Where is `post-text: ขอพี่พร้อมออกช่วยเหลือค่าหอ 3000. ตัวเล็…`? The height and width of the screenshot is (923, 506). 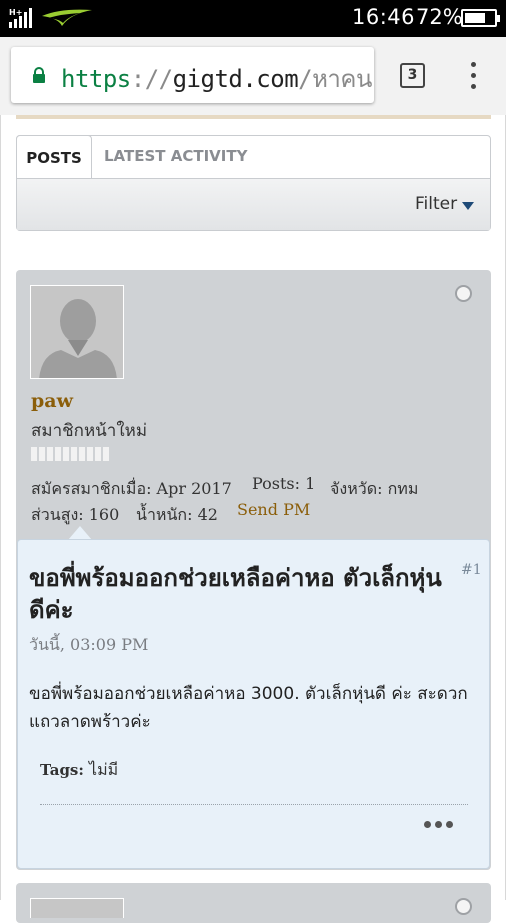
post-text: ขอพี่พร้อมออกช่วยเหลือค่าหอ 3000. ตัวเล็… is located at coordinates (248, 708).